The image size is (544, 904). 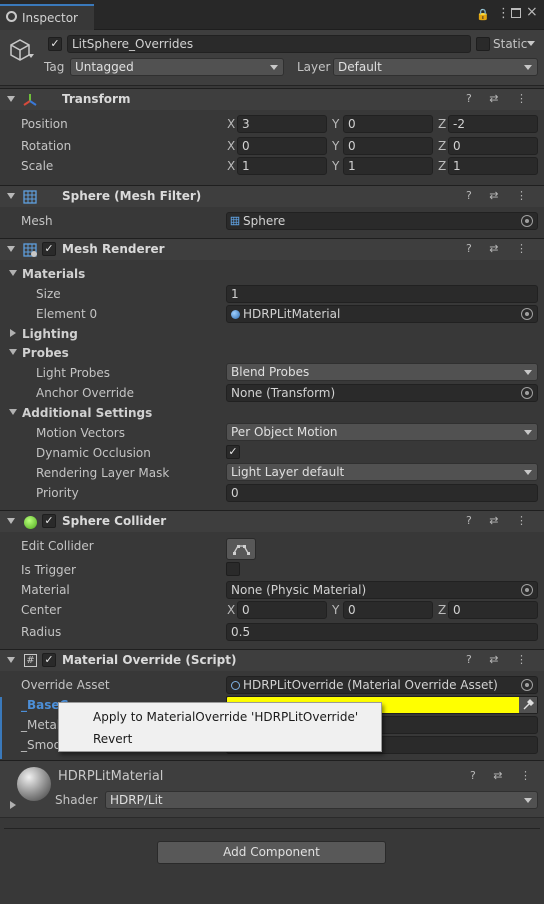 I want to click on shader-dropdown: HDRP/Lit, so click(x=321, y=800).